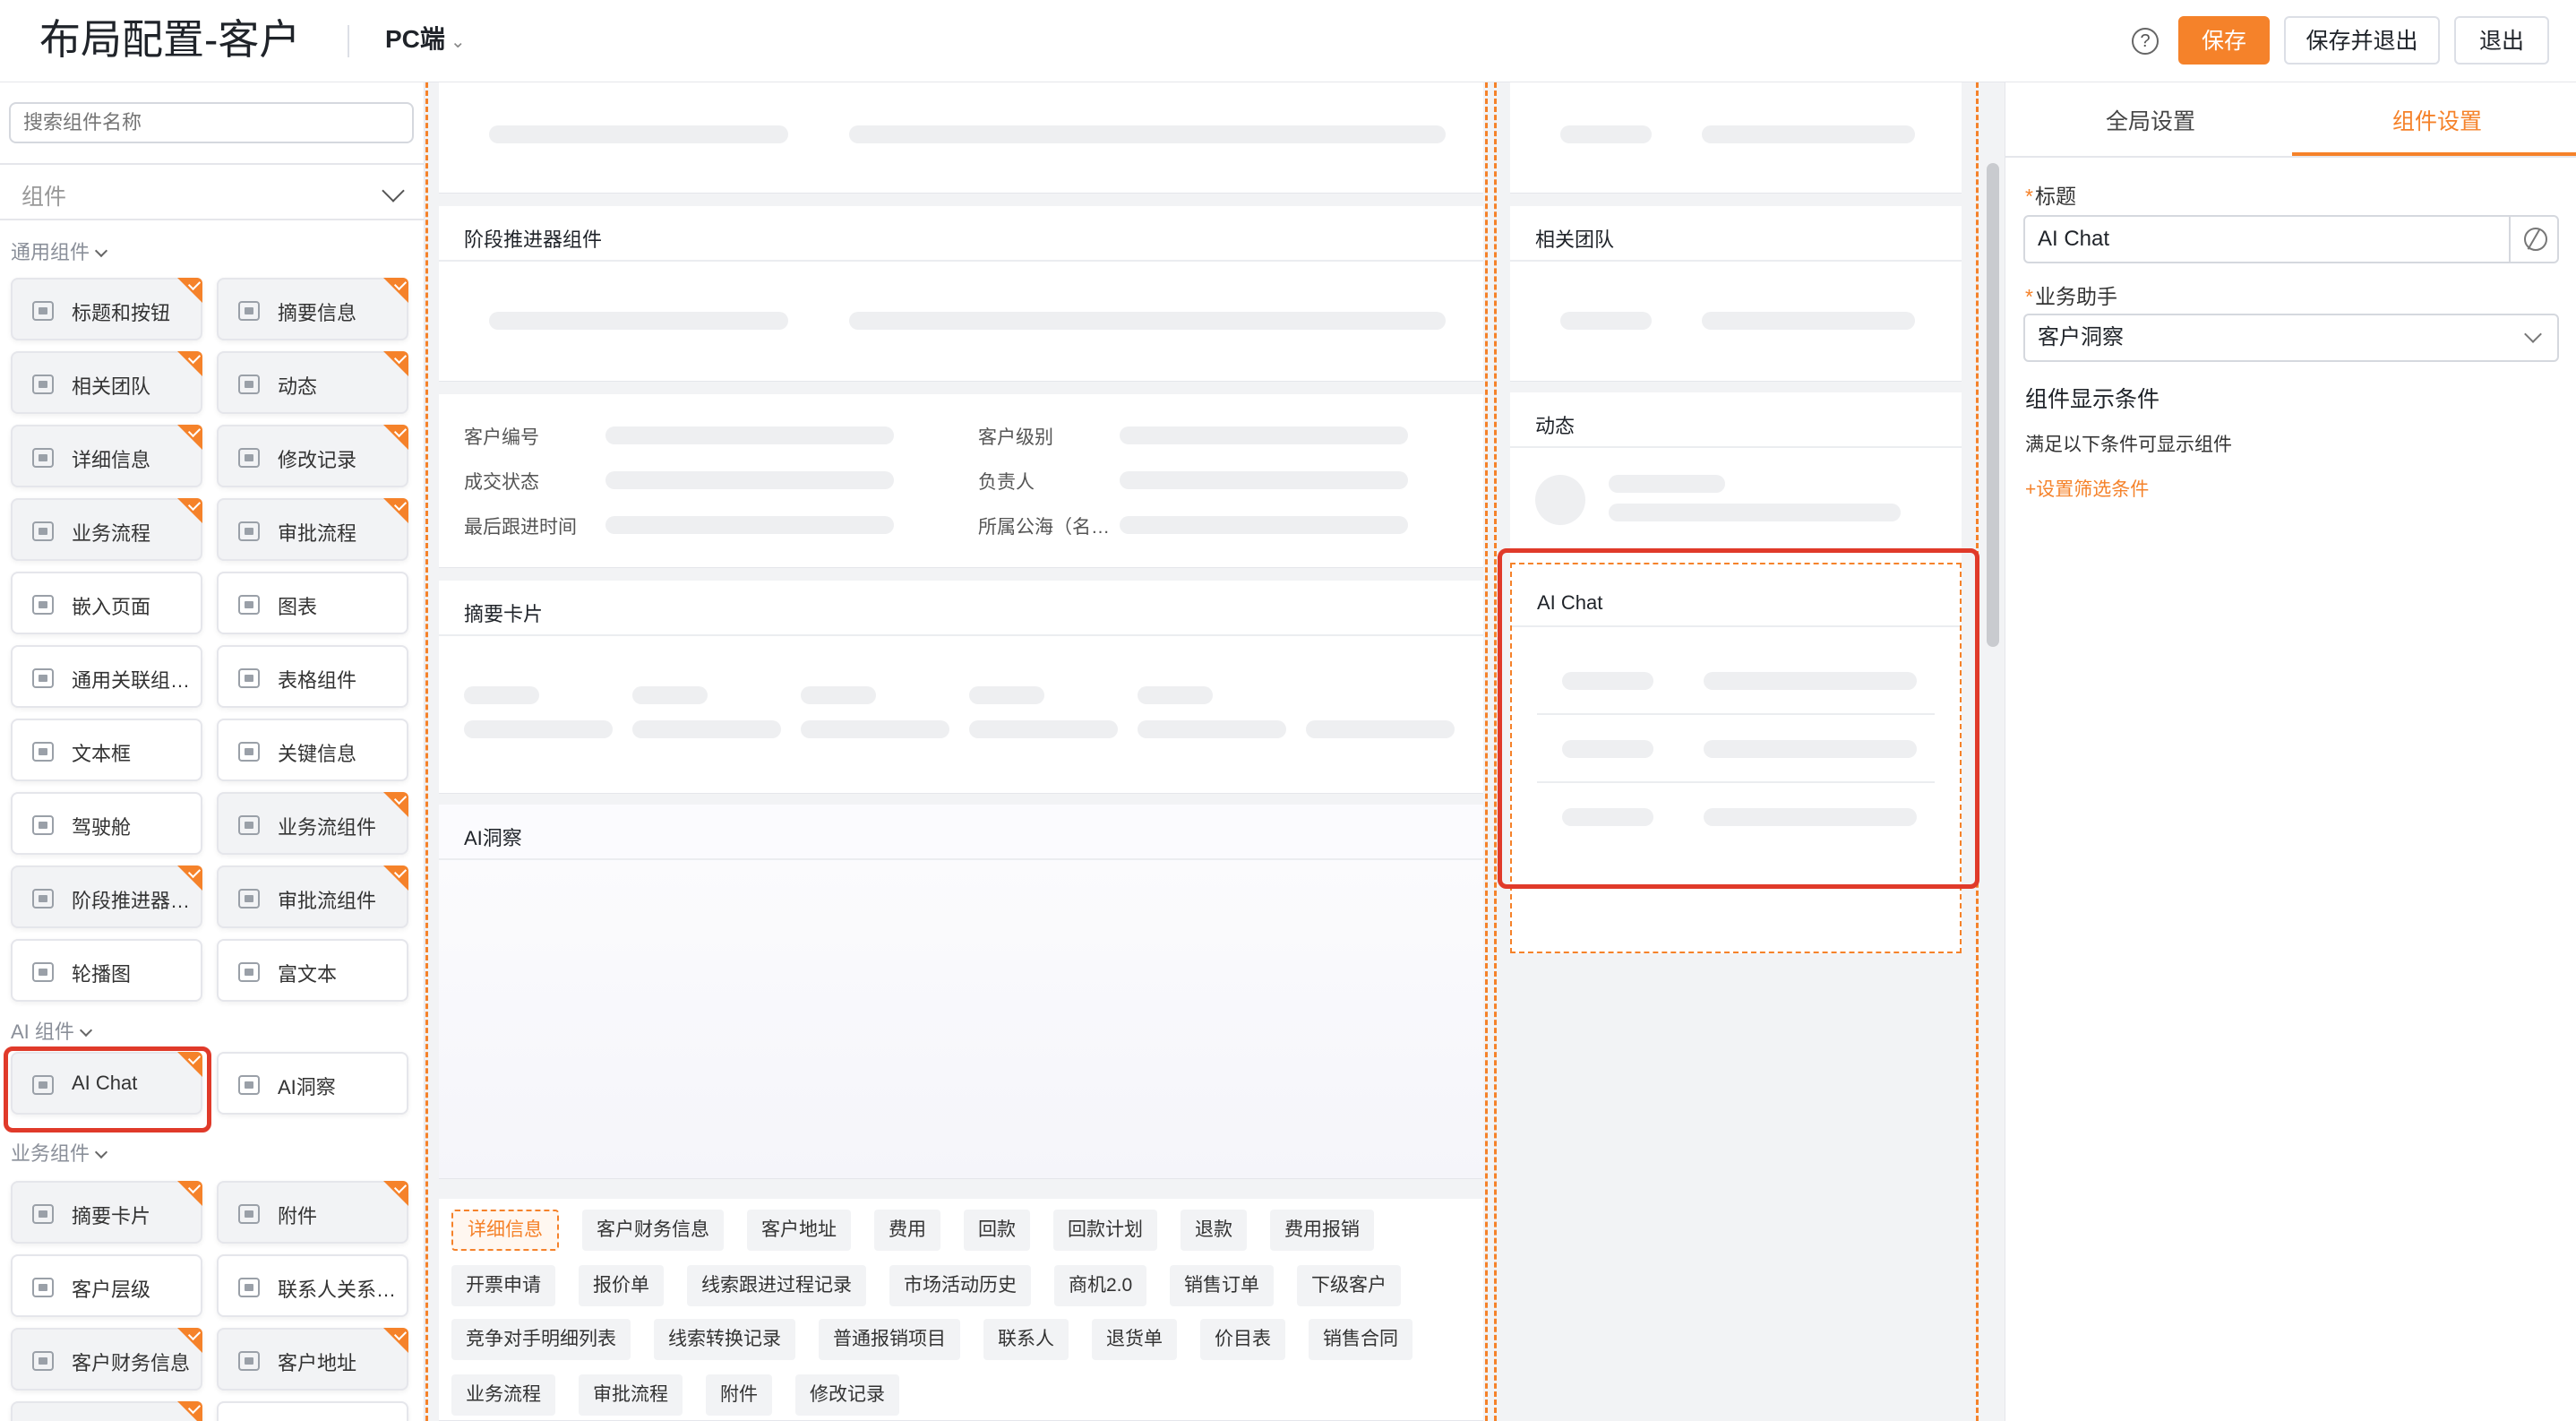 The height and width of the screenshot is (1421, 2576). What do you see at coordinates (312, 456) in the screenshot?
I see `component-chip: 修改记录` at bounding box center [312, 456].